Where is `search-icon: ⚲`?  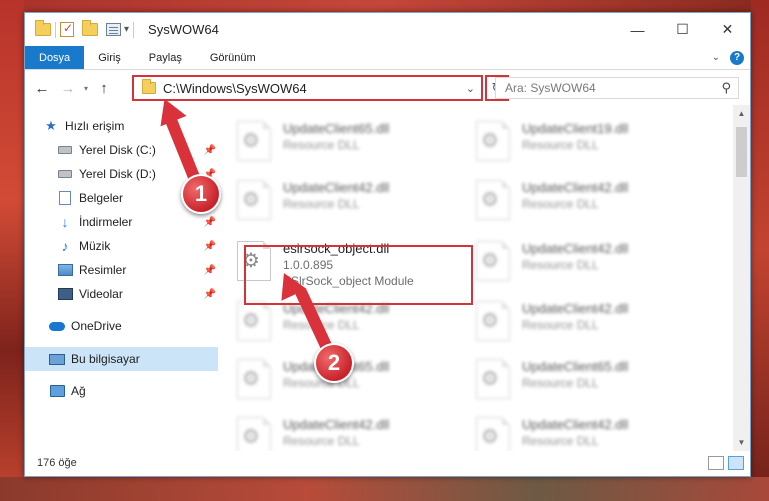 search-icon: ⚲ is located at coordinates (726, 88).